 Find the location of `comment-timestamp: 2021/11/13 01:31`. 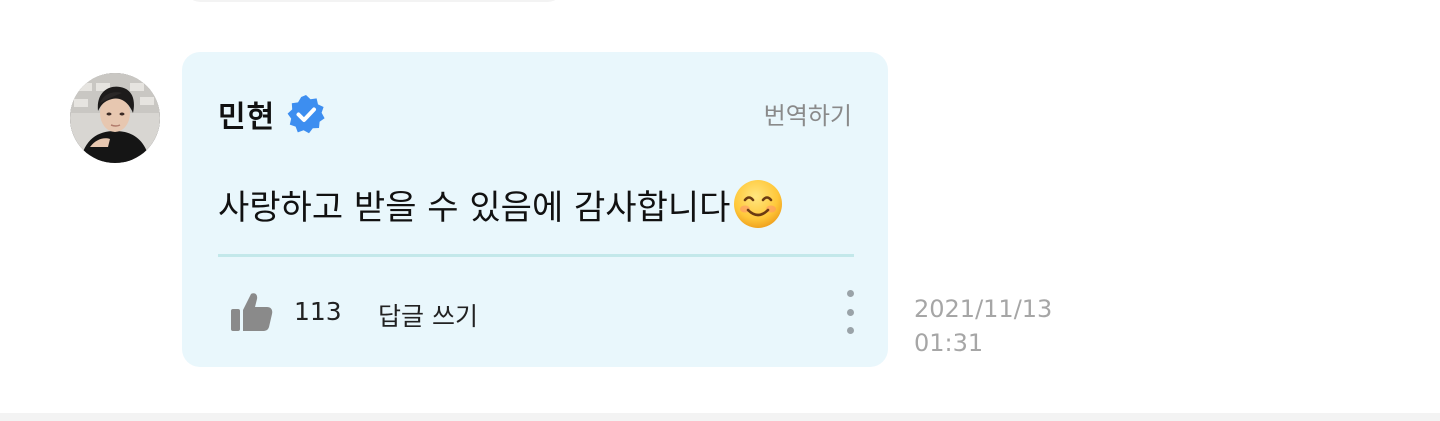

comment-timestamp: 2021/11/13 01:31 is located at coordinates (983, 326).